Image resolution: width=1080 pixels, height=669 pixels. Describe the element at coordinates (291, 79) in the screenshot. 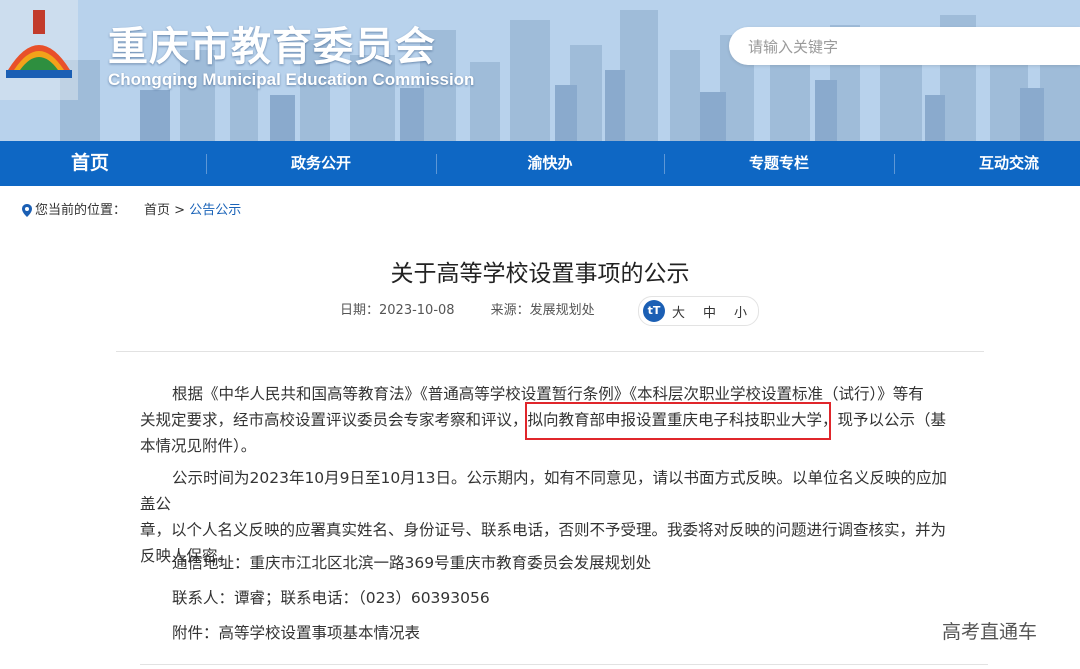

I see `site-subtitle: Chongqing Municipal Education Commission` at that location.